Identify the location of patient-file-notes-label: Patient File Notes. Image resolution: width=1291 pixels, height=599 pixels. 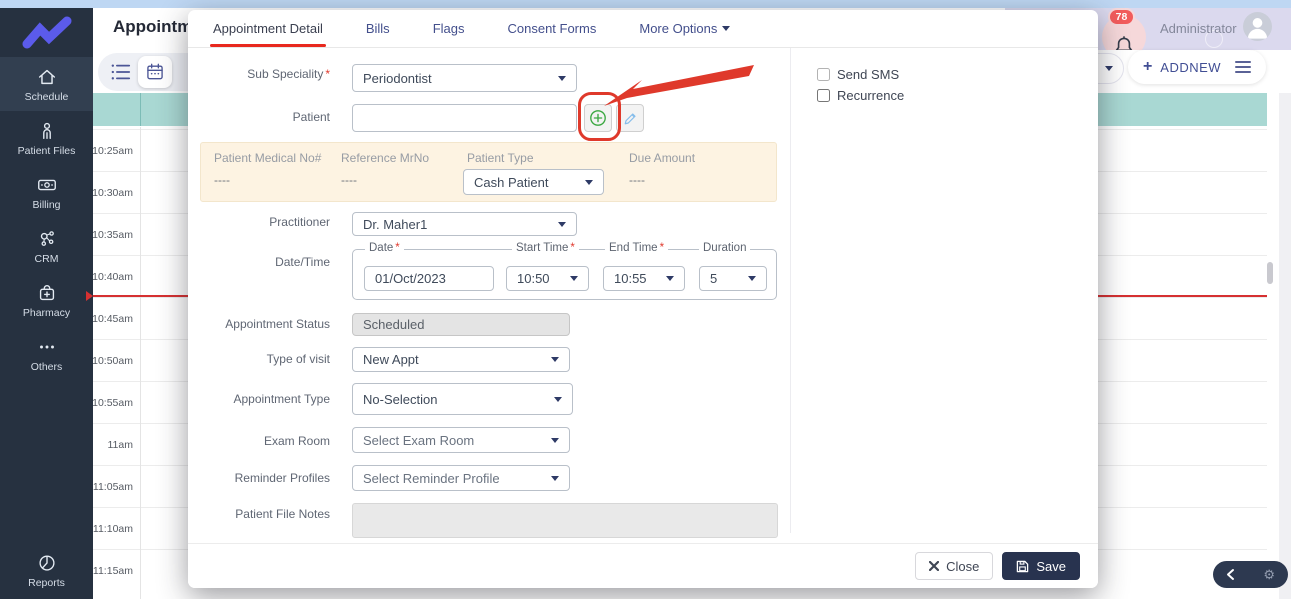
(282, 514).